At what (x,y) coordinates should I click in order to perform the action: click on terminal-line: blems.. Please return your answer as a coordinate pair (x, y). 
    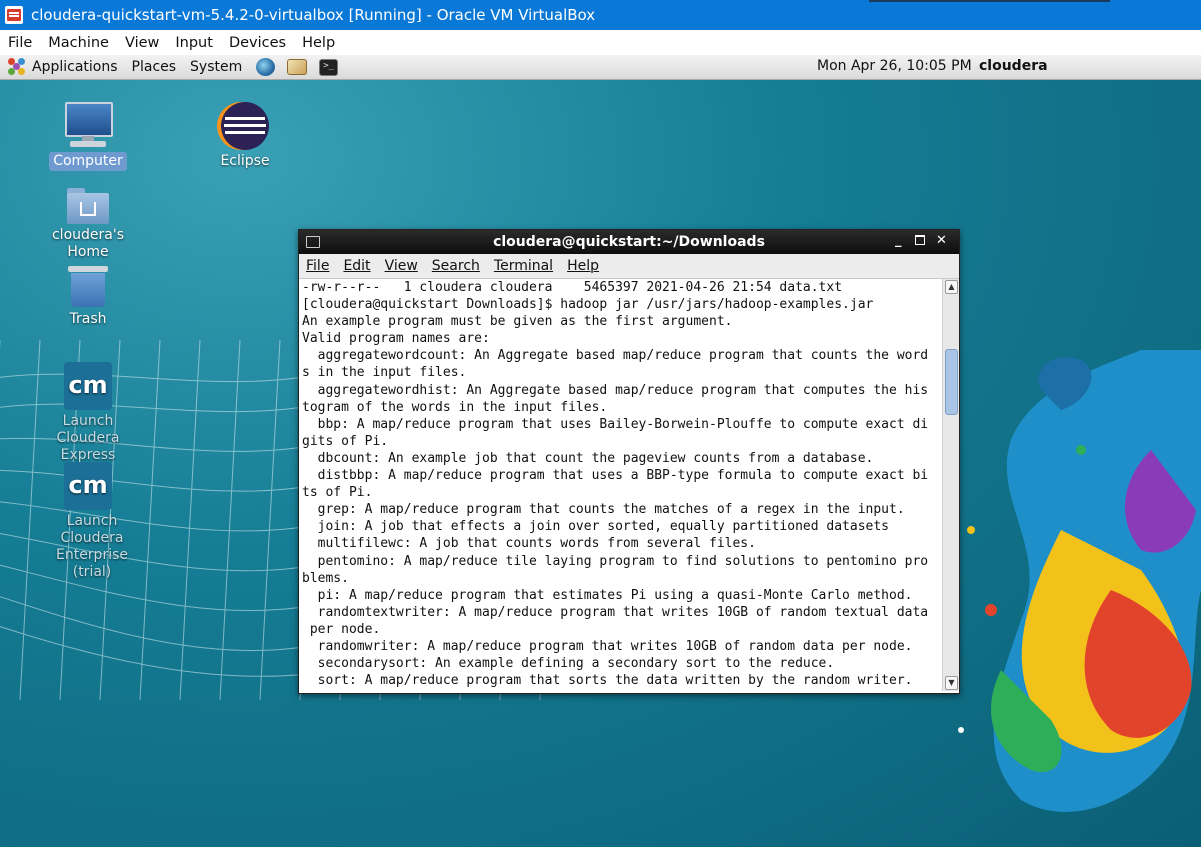
    Looking at the image, I should click on (325, 578).